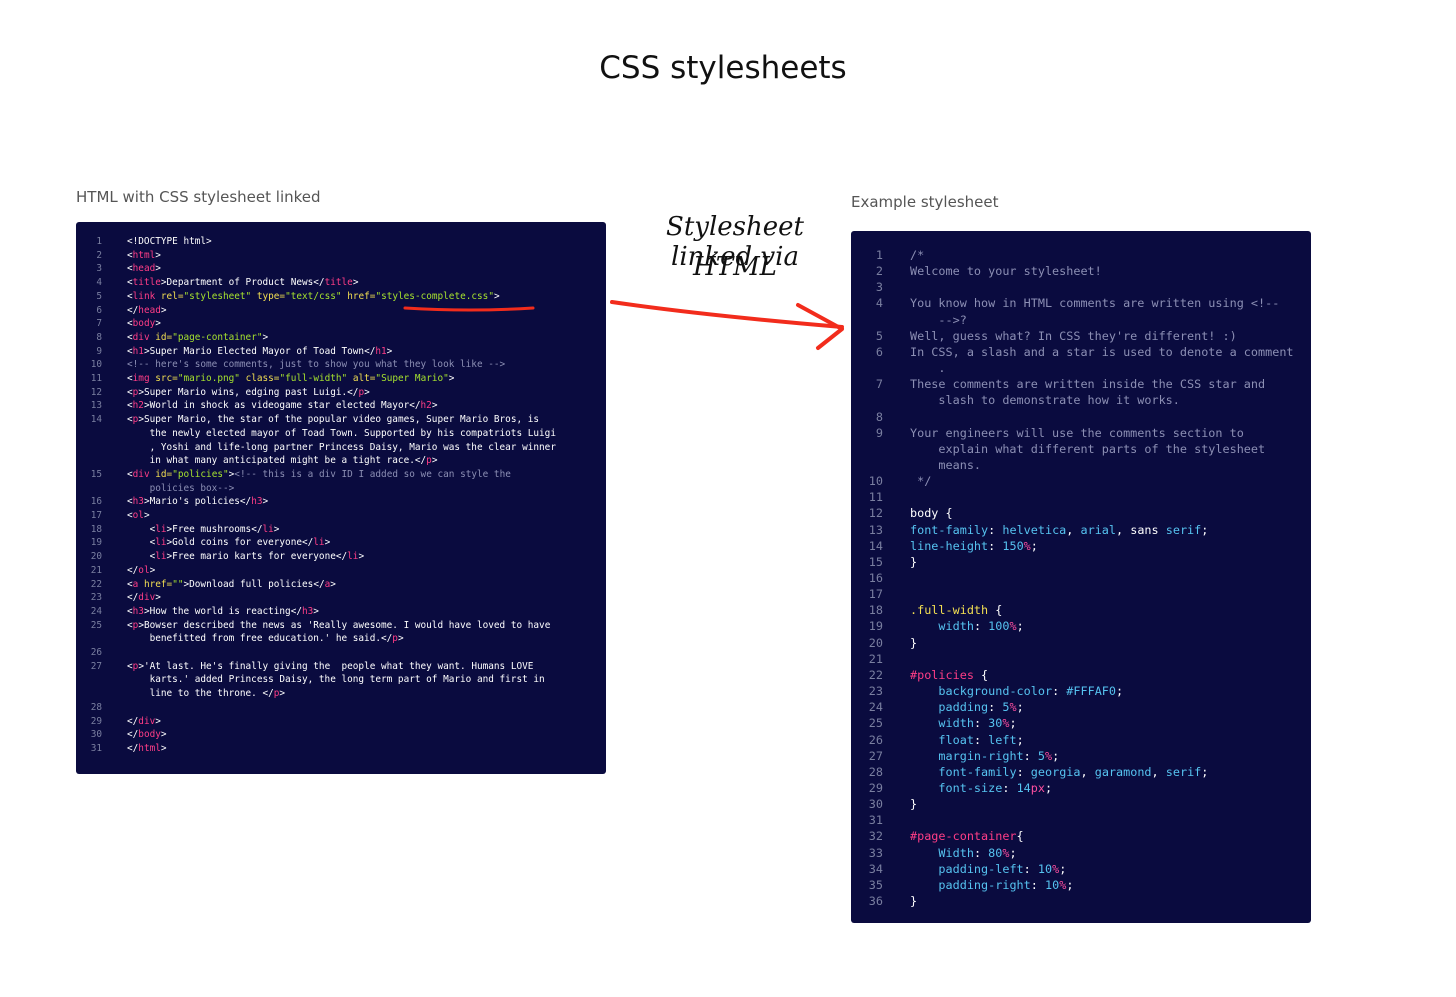 The height and width of the screenshot is (997, 1456). What do you see at coordinates (469, 309) in the screenshot?
I see `underline-mark` at bounding box center [469, 309].